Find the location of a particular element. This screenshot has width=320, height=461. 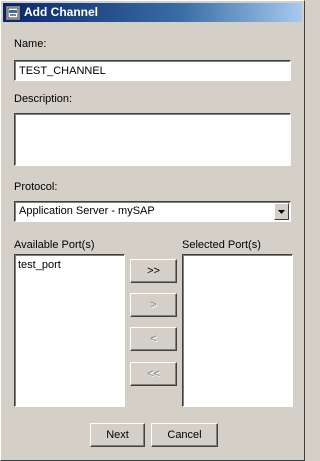

list-item: test_port is located at coordinates (39, 265).